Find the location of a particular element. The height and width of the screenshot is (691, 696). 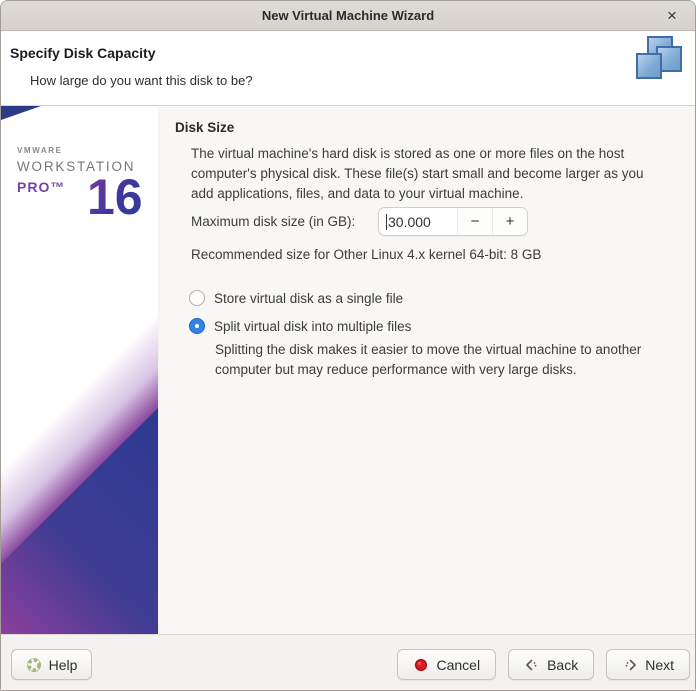

brand-version-text: 16 is located at coordinates (115, 197).